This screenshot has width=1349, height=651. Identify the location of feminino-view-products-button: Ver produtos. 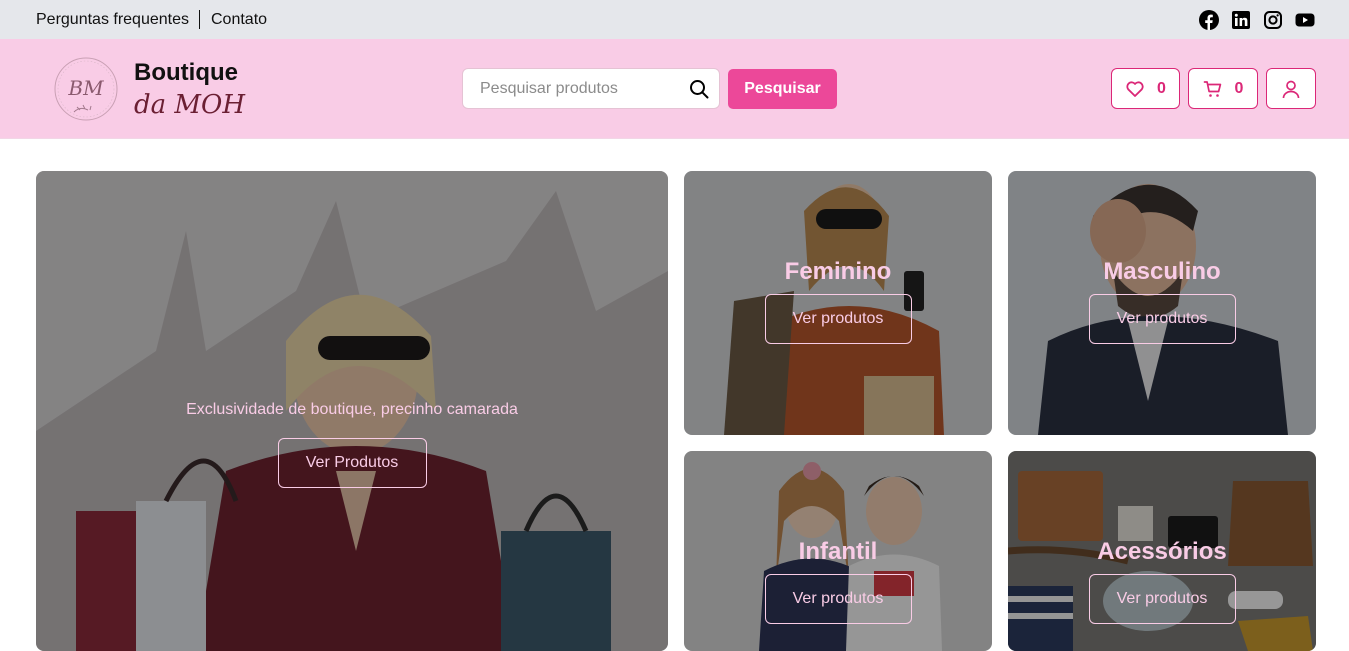
(838, 319).